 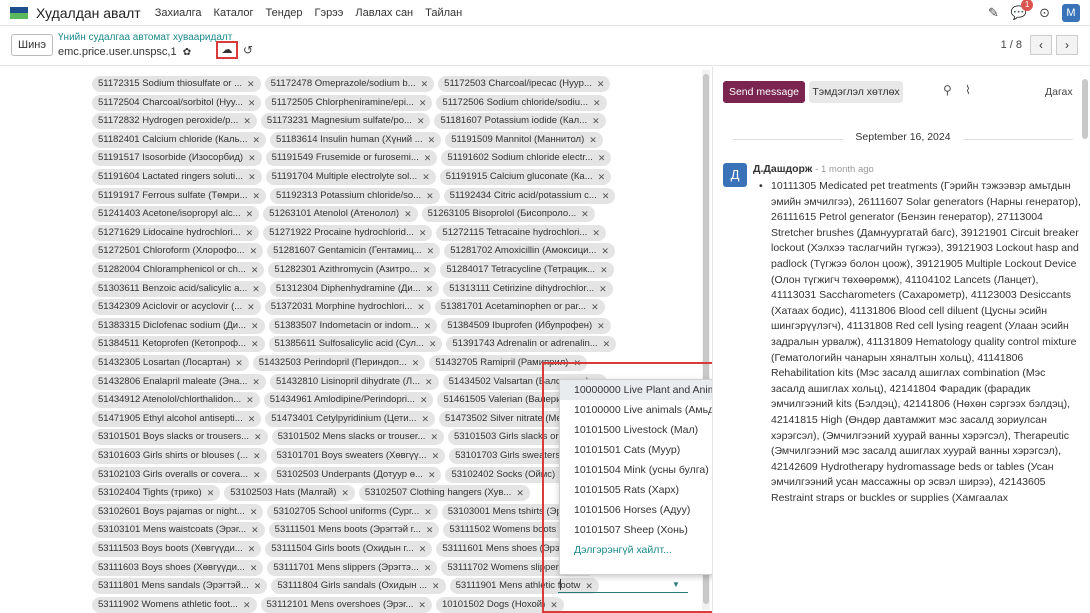 I want to click on tag-chip: 53111902 Womens athletic foot... ✕, so click(x=174, y=604).